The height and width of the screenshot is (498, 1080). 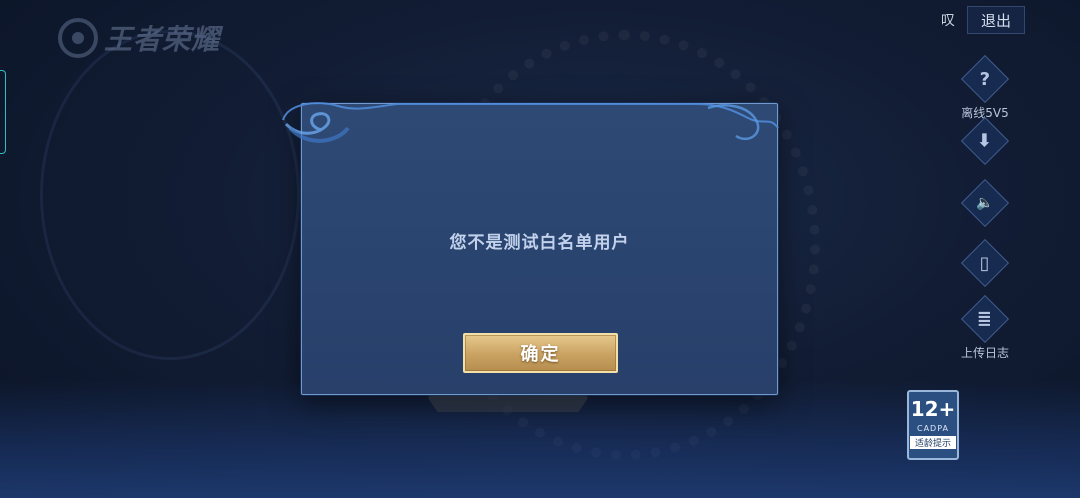 What do you see at coordinates (984, 353) in the screenshot?
I see `side-item-label: 上传日志` at bounding box center [984, 353].